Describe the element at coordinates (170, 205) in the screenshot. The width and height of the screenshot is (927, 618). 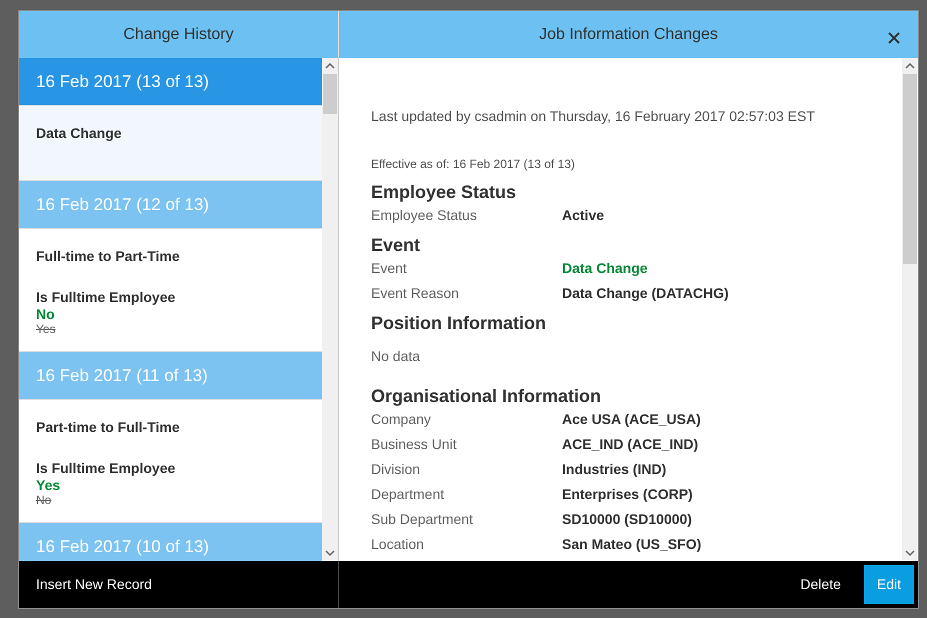
I see `history-entry-header: 16 Feb 2017 (12 of 13)` at that location.